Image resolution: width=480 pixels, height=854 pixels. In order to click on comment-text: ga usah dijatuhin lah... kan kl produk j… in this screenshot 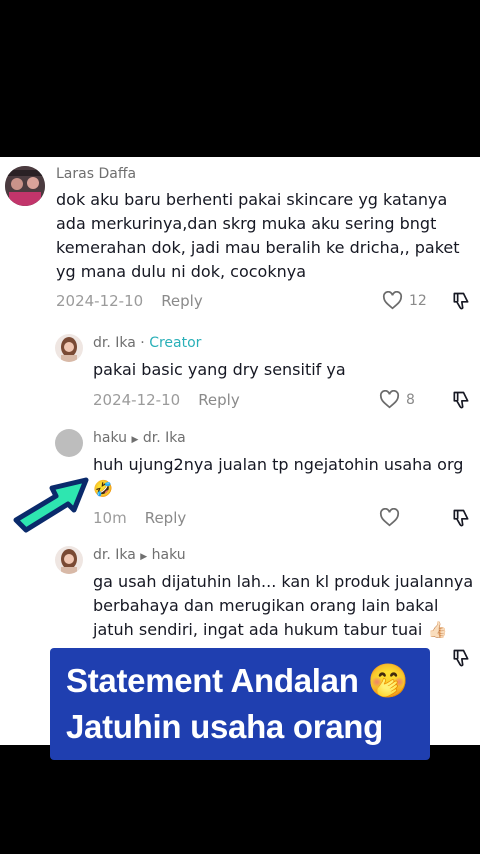, I will do `click(284, 606)`.